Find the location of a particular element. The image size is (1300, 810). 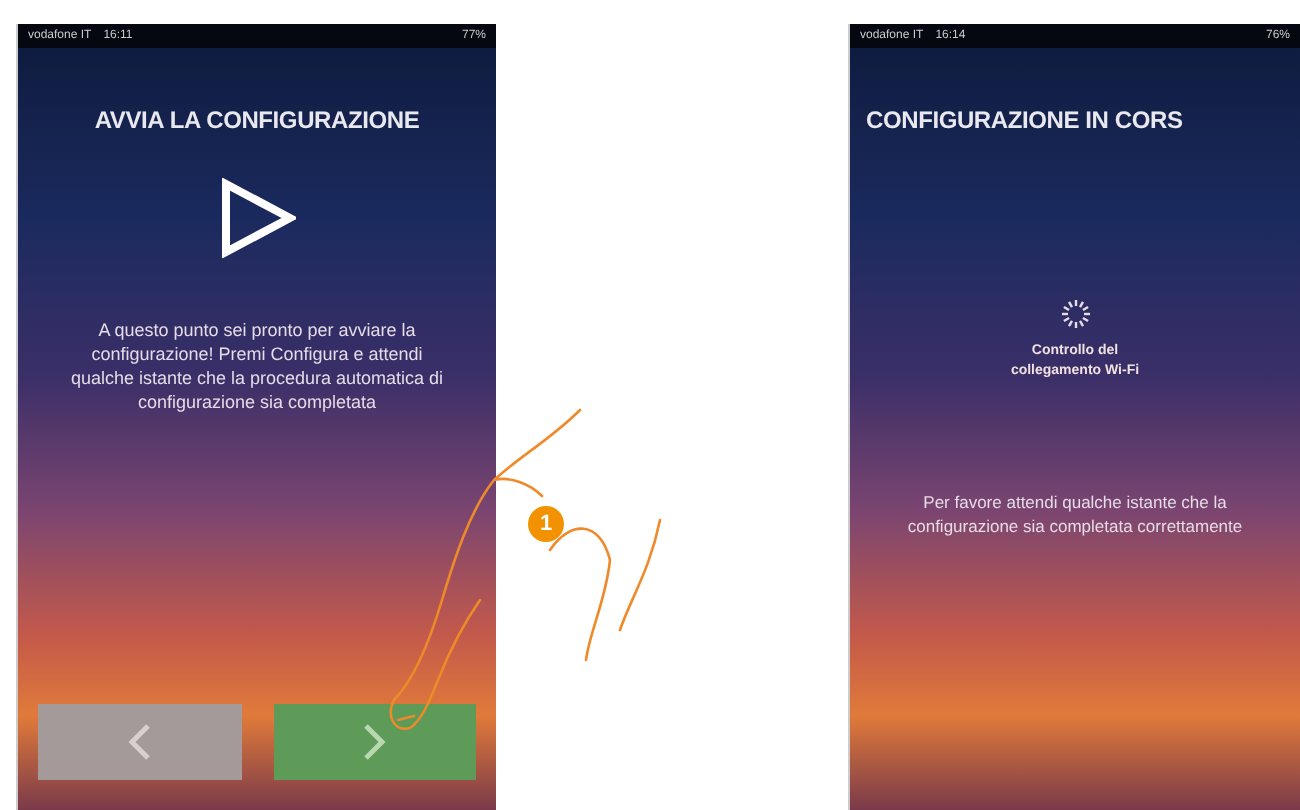

screen-title: CONFIGURAZIONE IN CORS is located at coordinates (1025, 120).